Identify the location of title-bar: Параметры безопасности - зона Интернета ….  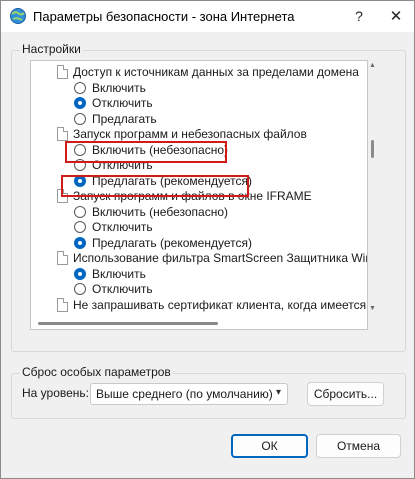
(207, 16).